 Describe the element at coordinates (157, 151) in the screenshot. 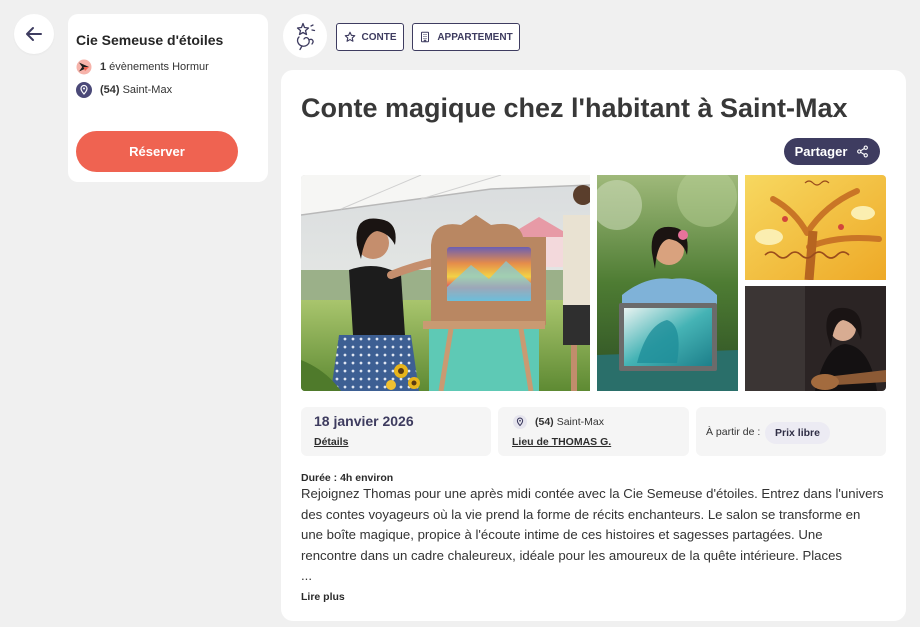

I see `reserve-button: Réserver` at that location.